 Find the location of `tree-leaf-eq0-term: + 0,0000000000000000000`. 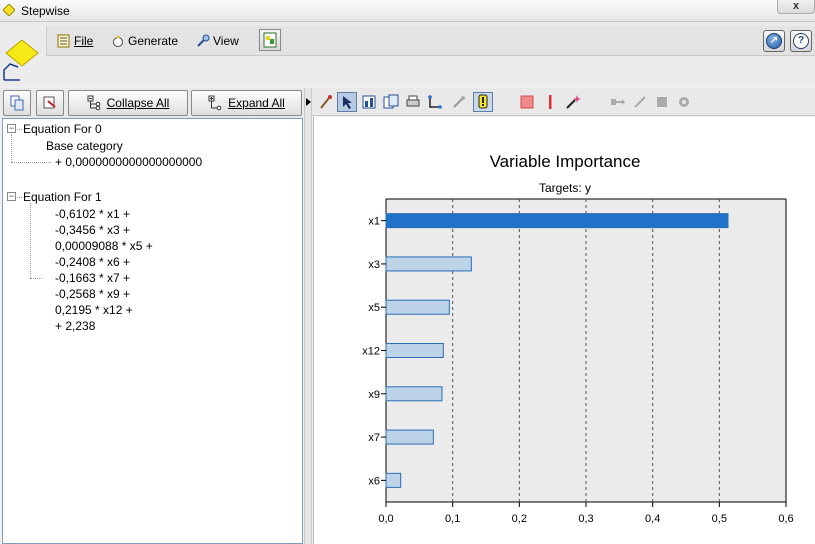

tree-leaf-eq0-term: + 0,0000000000000000000 is located at coordinates (128, 162).